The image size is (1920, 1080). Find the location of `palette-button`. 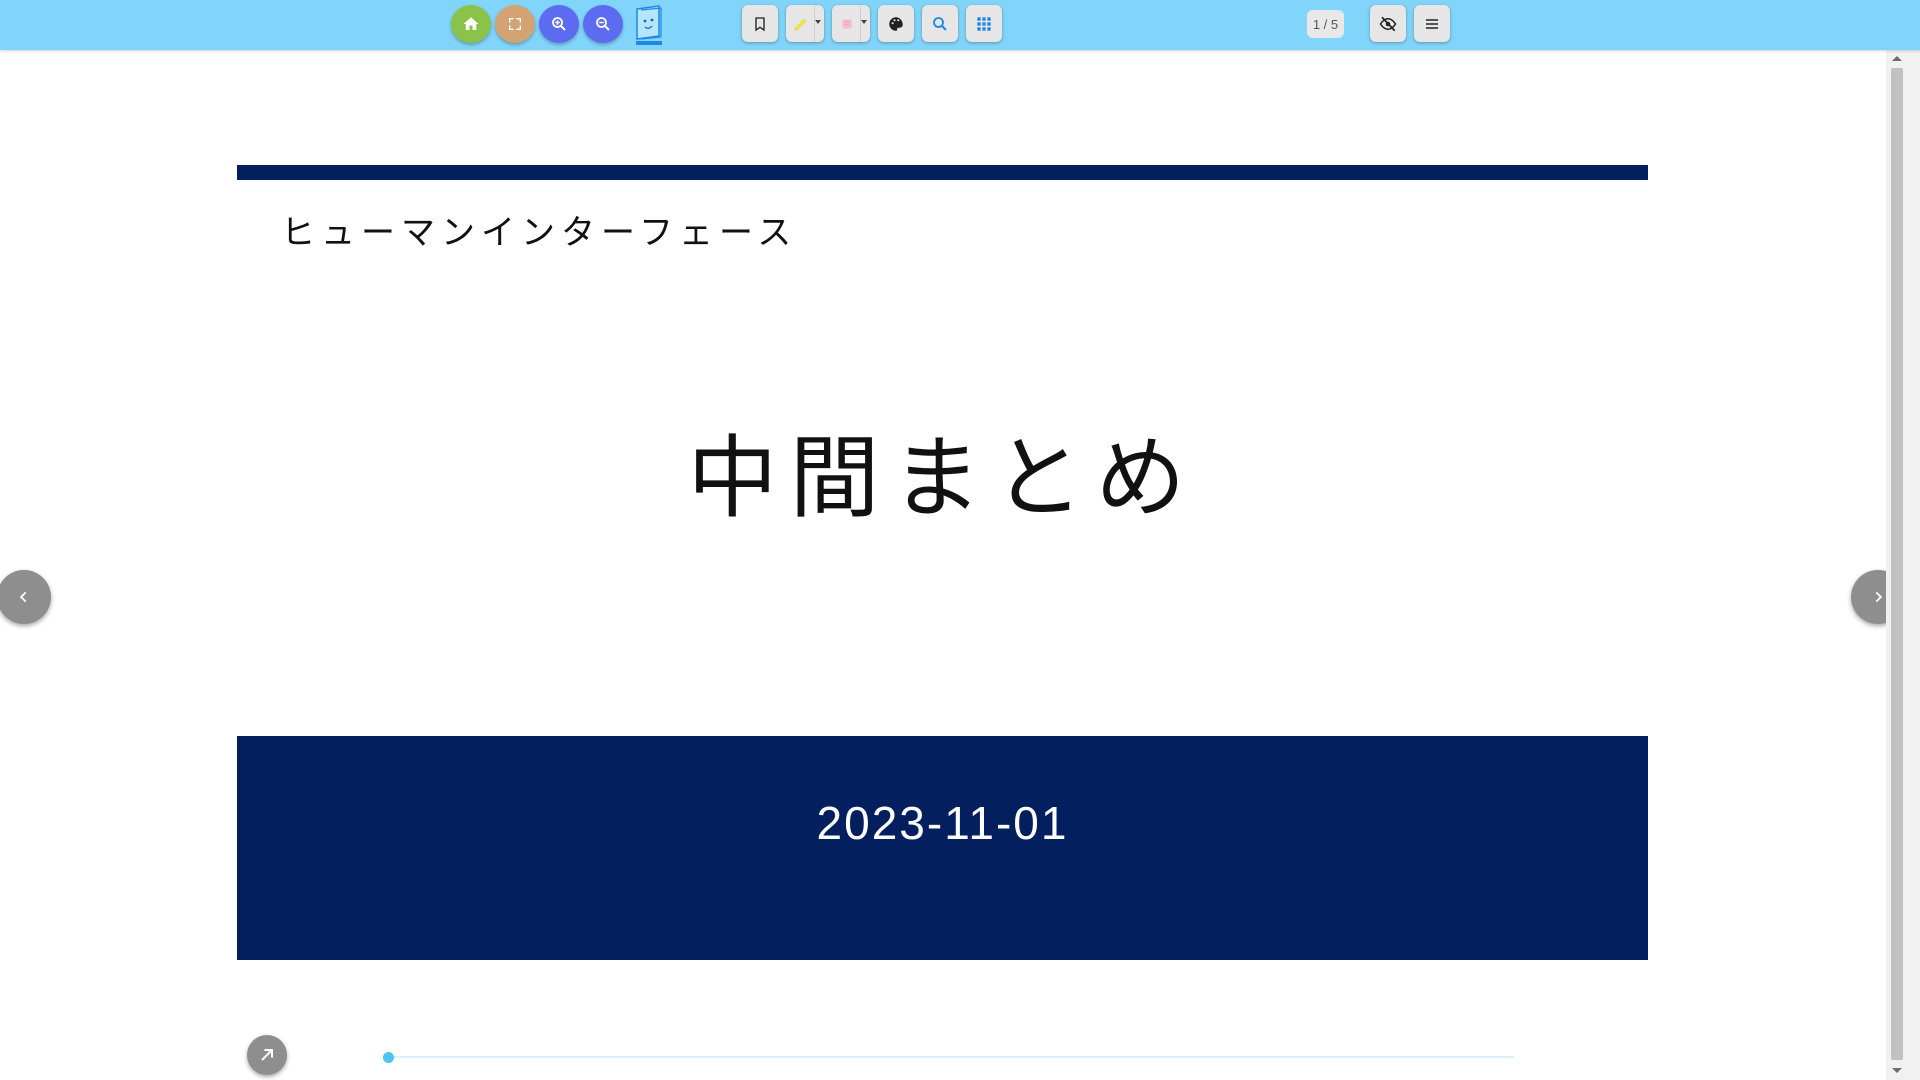

palette-button is located at coordinates (896, 23).